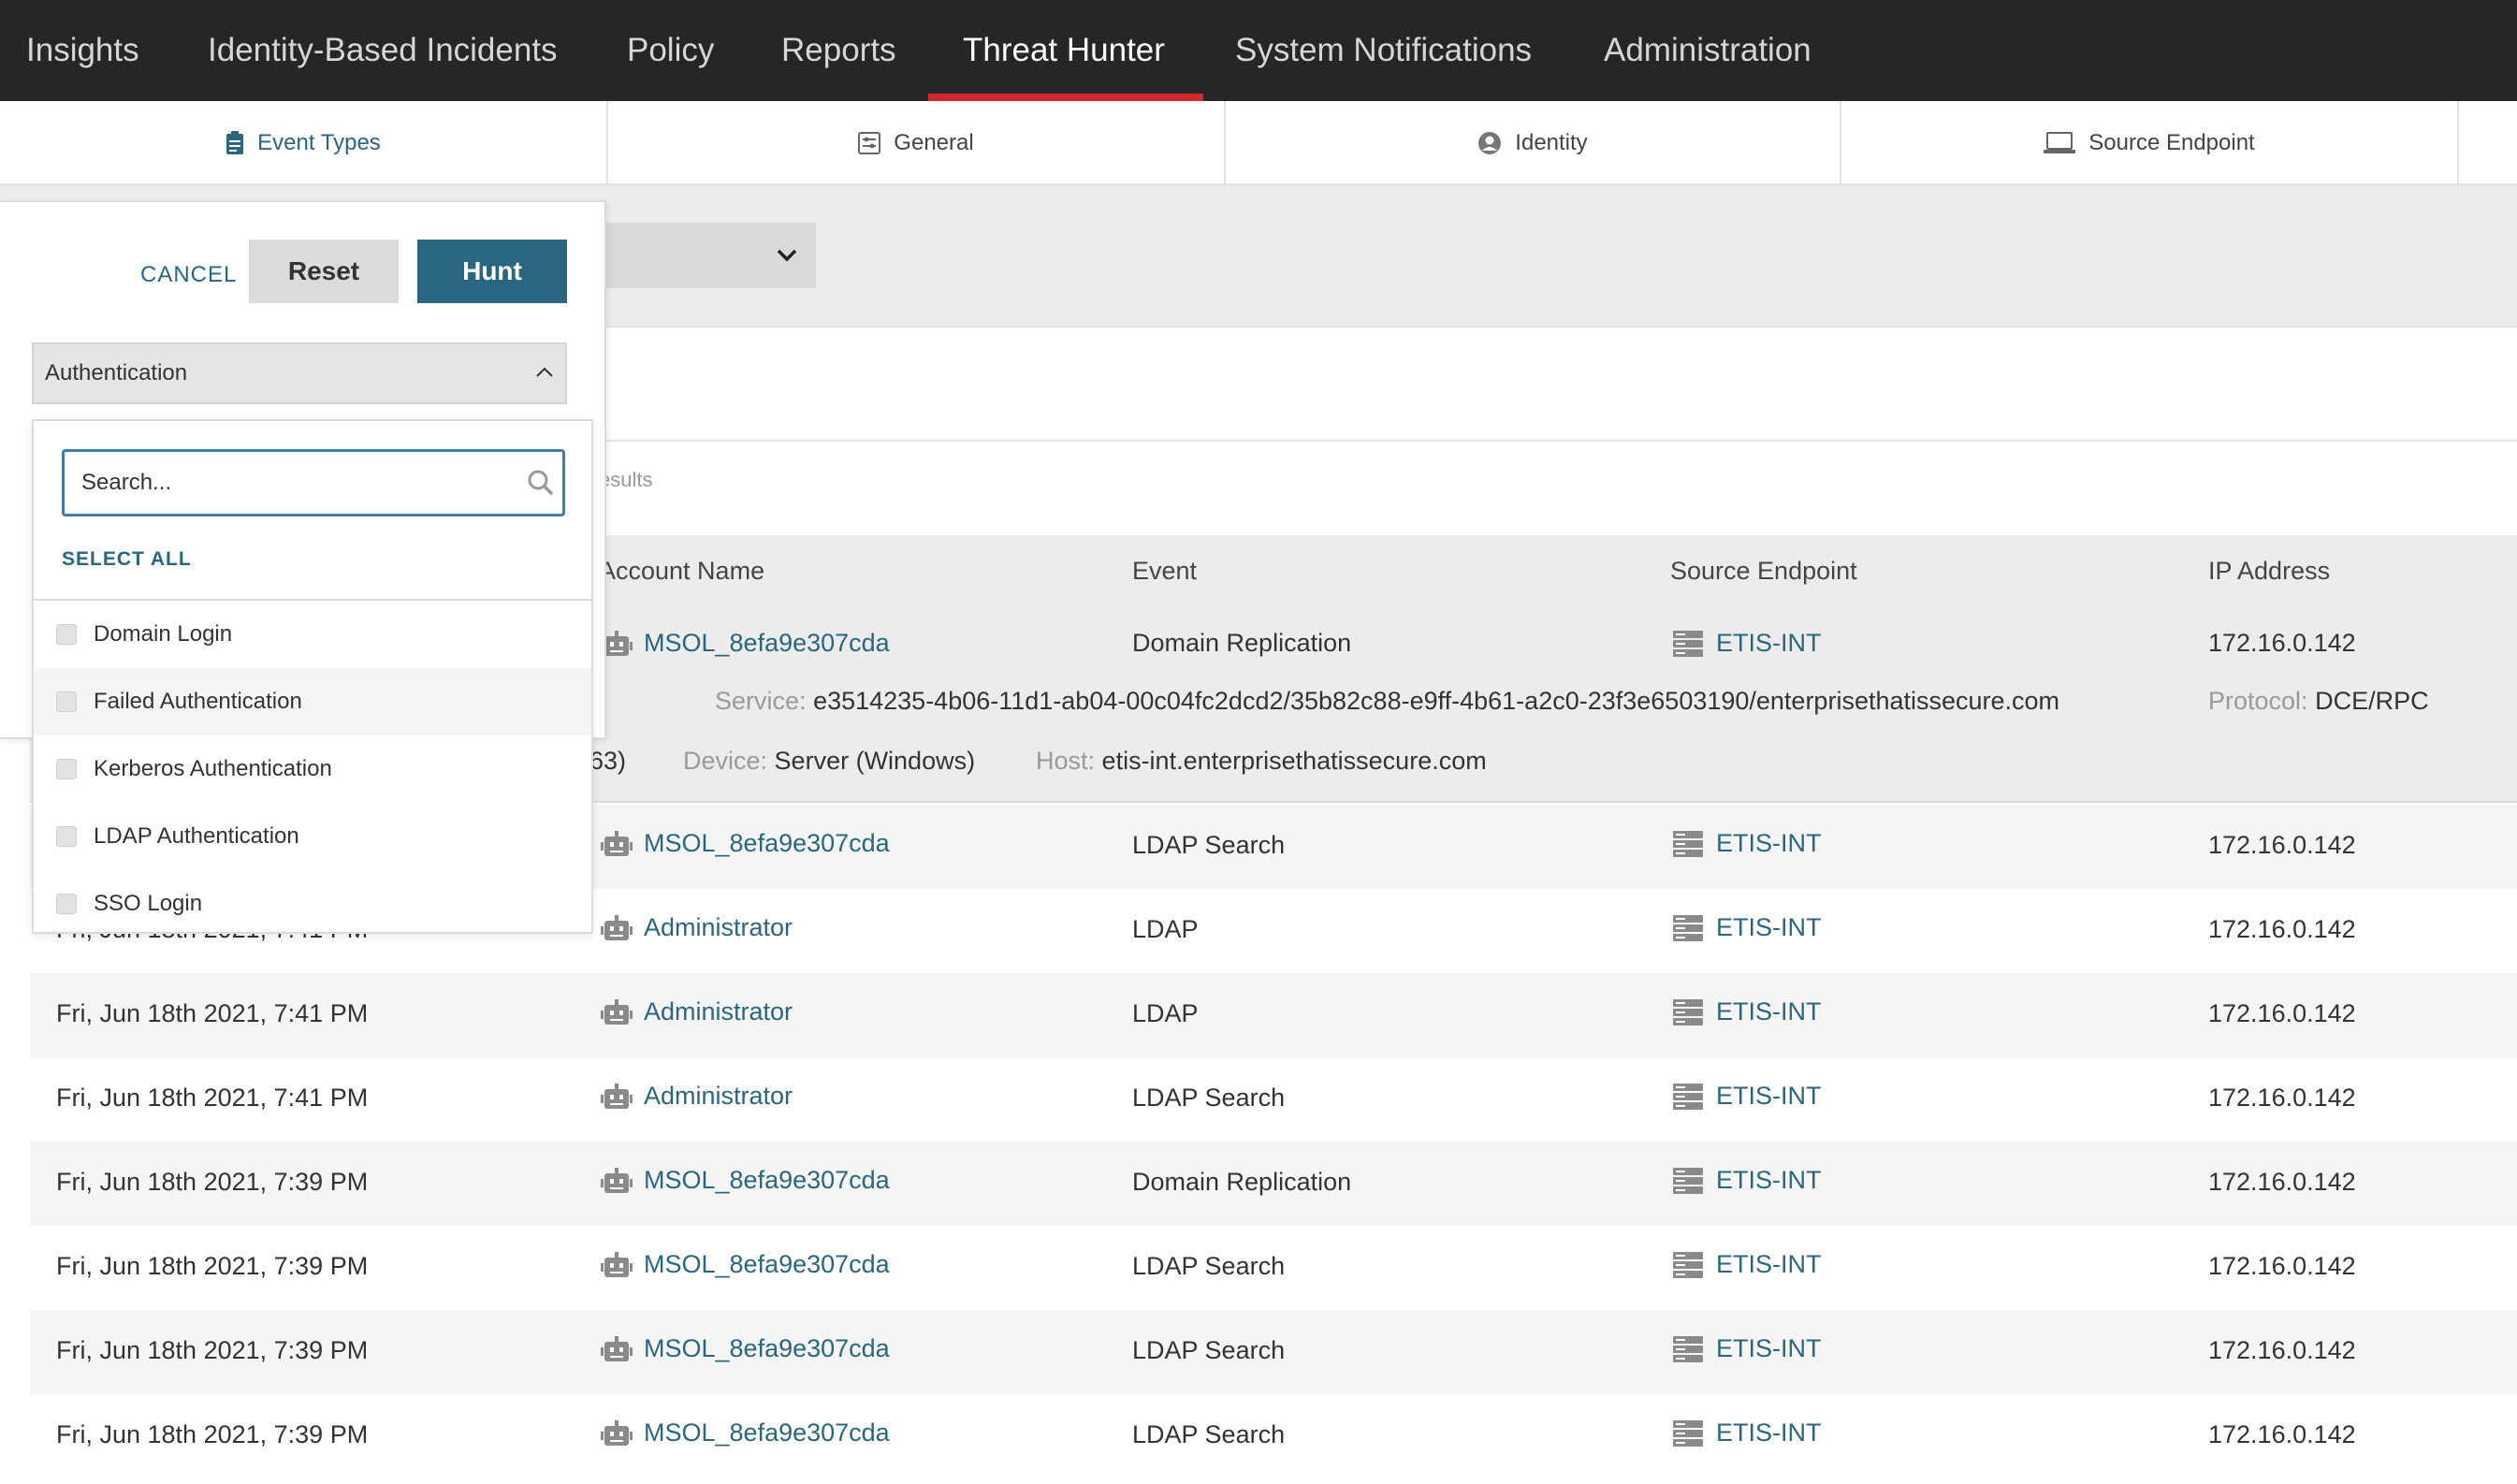 The height and width of the screenshot is (1484, 2517). I want to click on select-all-link: SELECT ALL, so click(127, 559).